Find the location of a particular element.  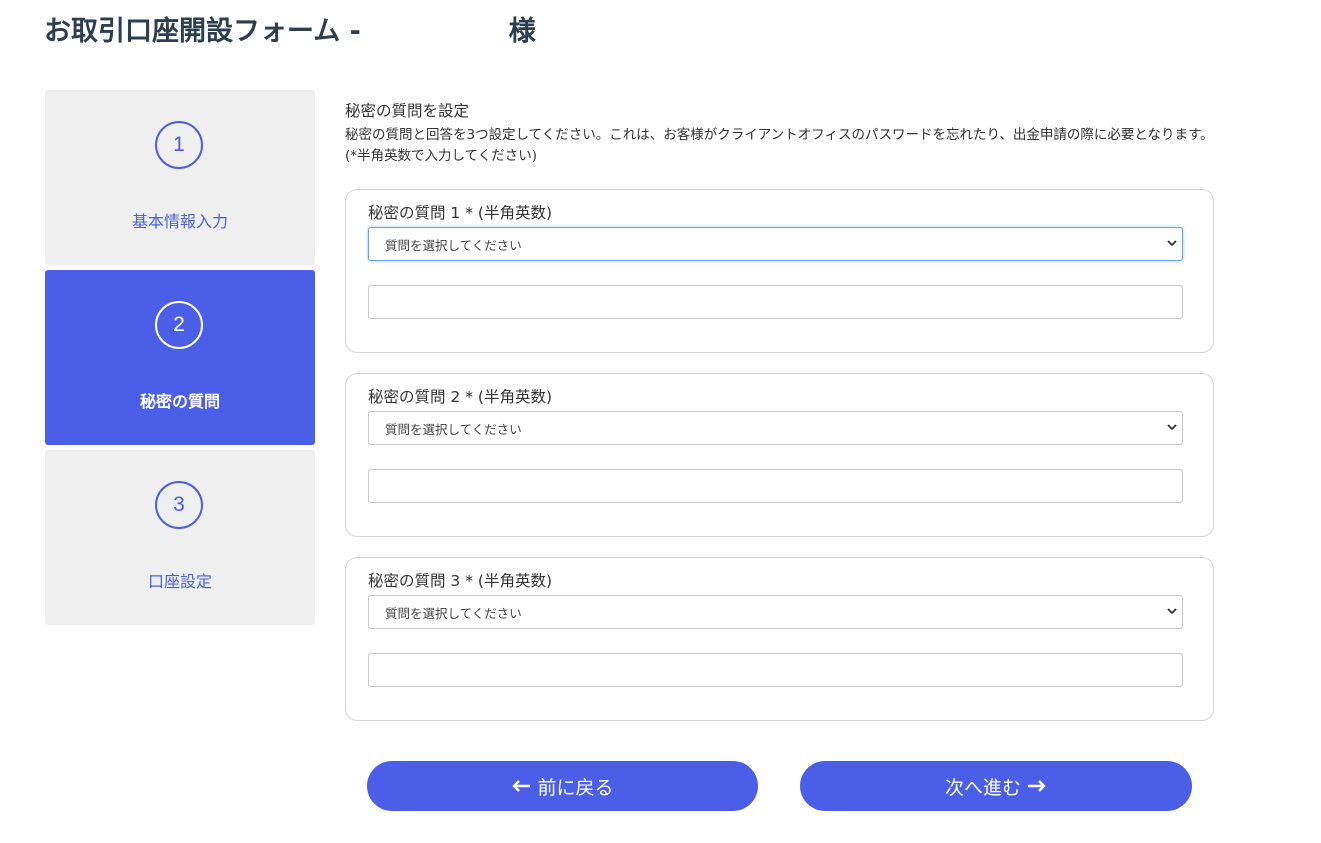

step-label: 口座設定 is located at coordinates (179, 581).